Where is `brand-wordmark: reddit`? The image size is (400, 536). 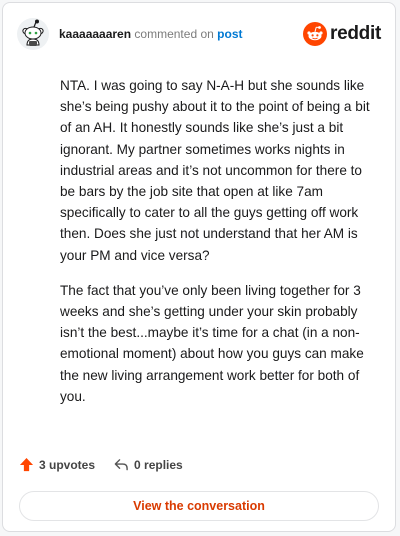 brand-wordmark: reddit is located at coordinates (355, 33).